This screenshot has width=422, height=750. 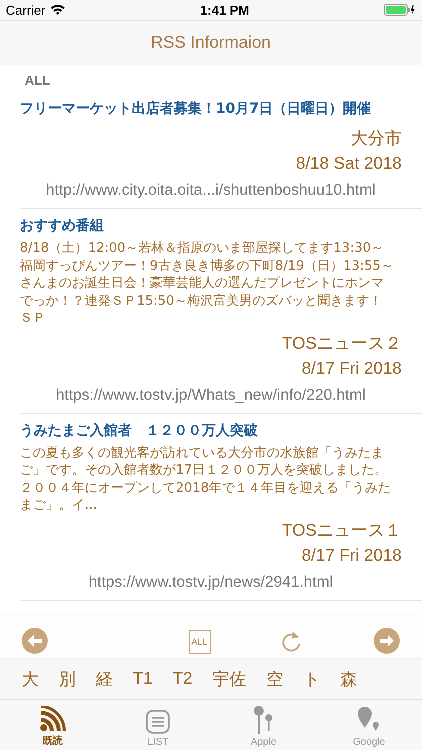 What do you see at coordinates (67, 679) in the screenshot?
I see `category-button: 別` at bounding box center [67, 679].